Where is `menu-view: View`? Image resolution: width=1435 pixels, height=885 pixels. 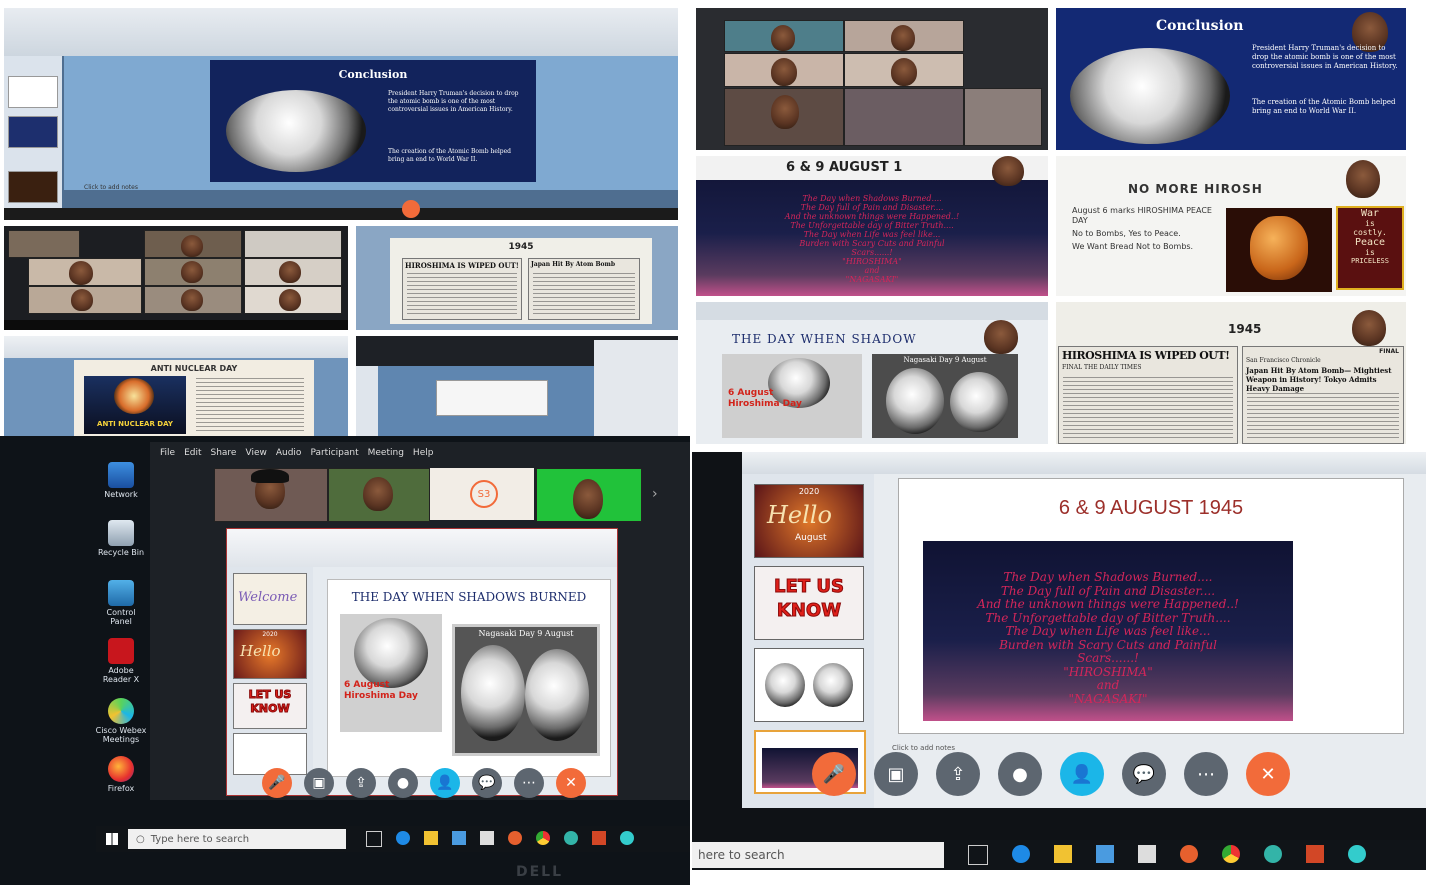
menu-view: View is located at coordinates (255, 453).